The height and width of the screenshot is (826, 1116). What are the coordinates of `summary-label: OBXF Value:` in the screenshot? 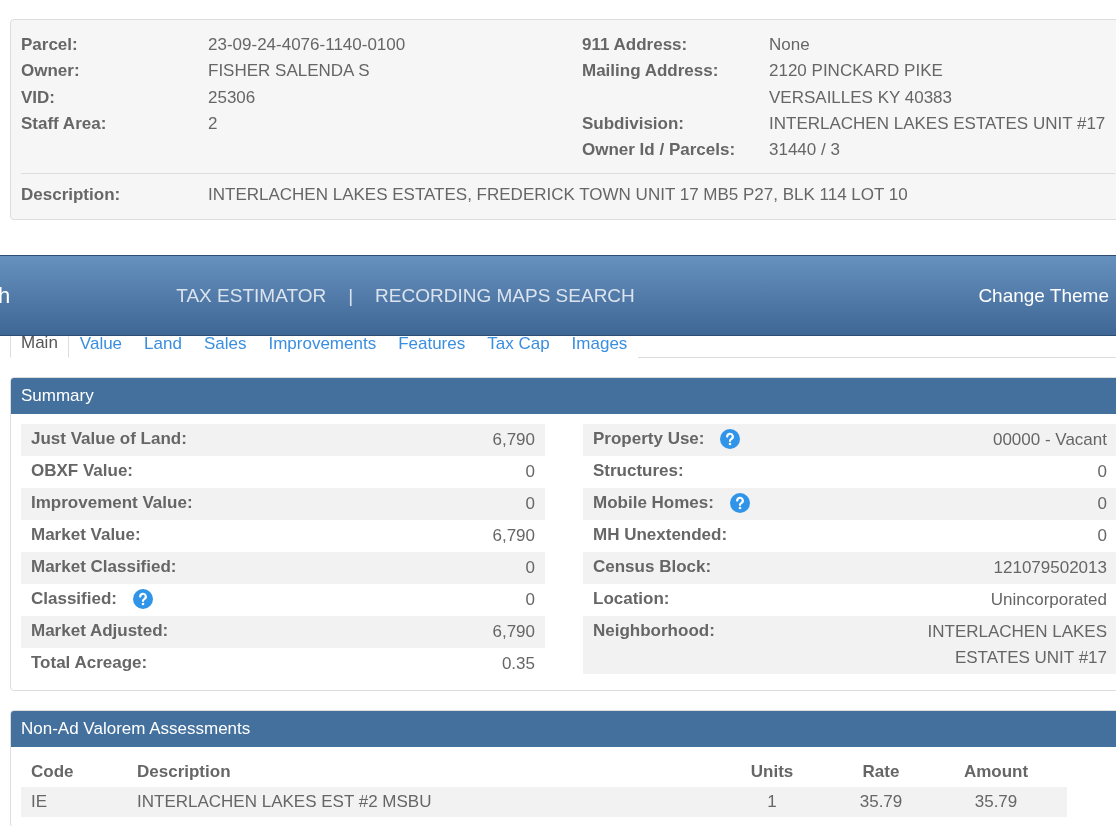 It's located at (82, 470).